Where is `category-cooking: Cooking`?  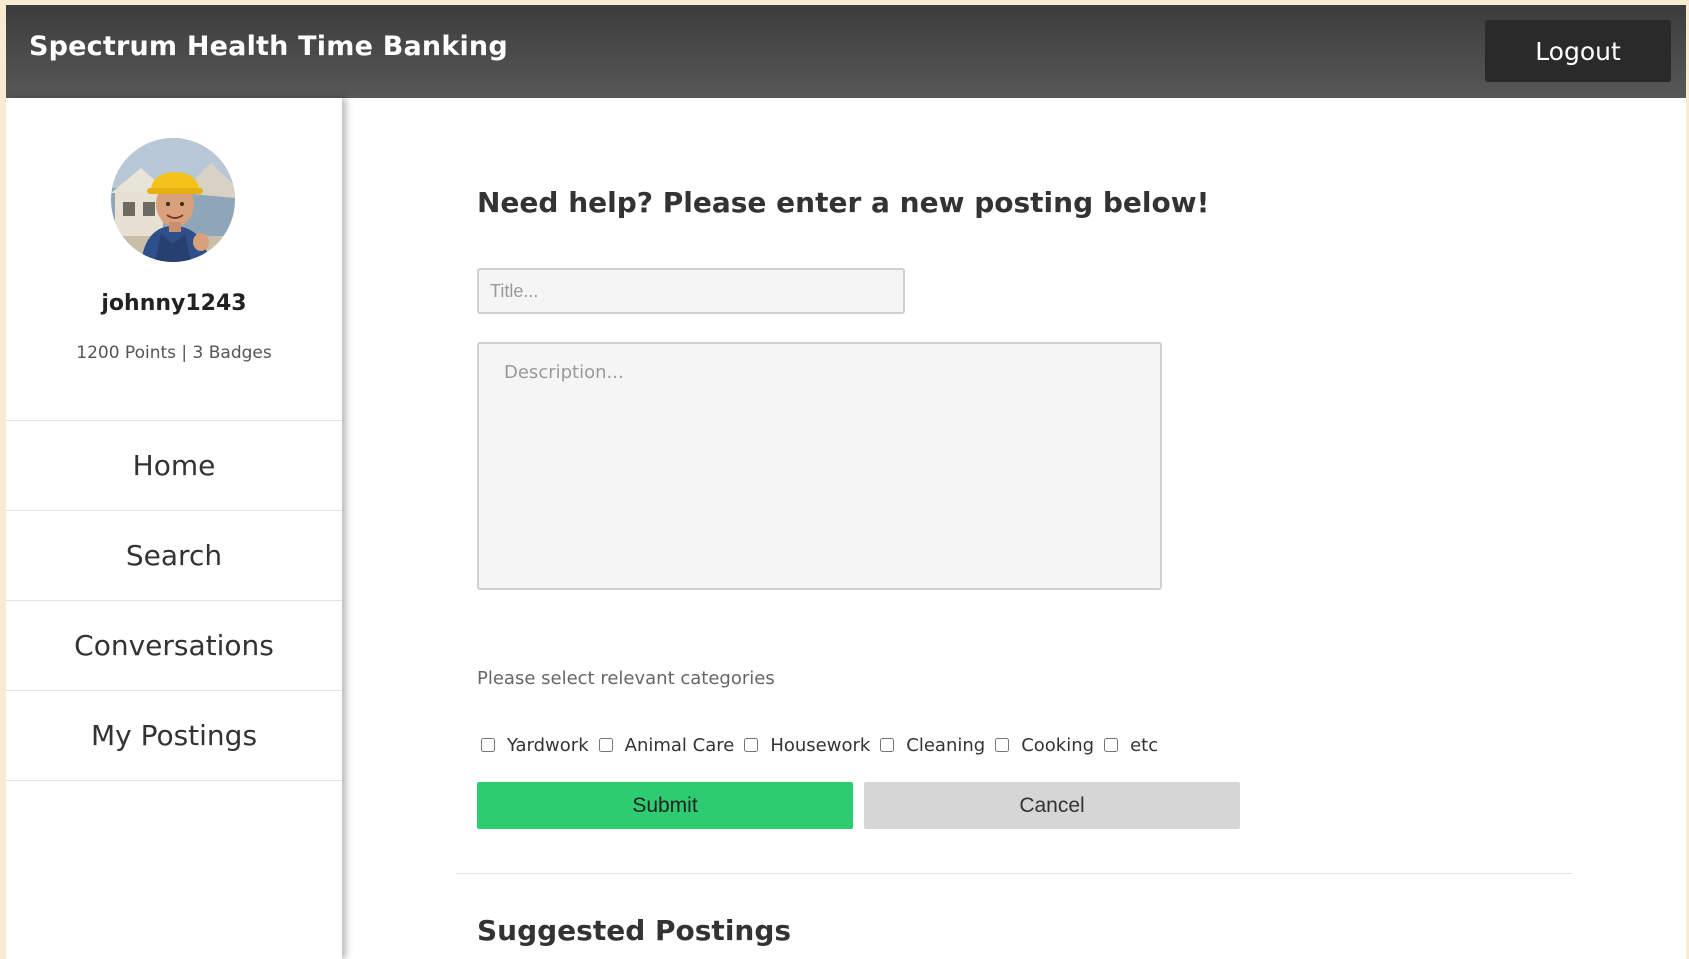 category-cooking: Cooking is located at coordinates (1044, 745).